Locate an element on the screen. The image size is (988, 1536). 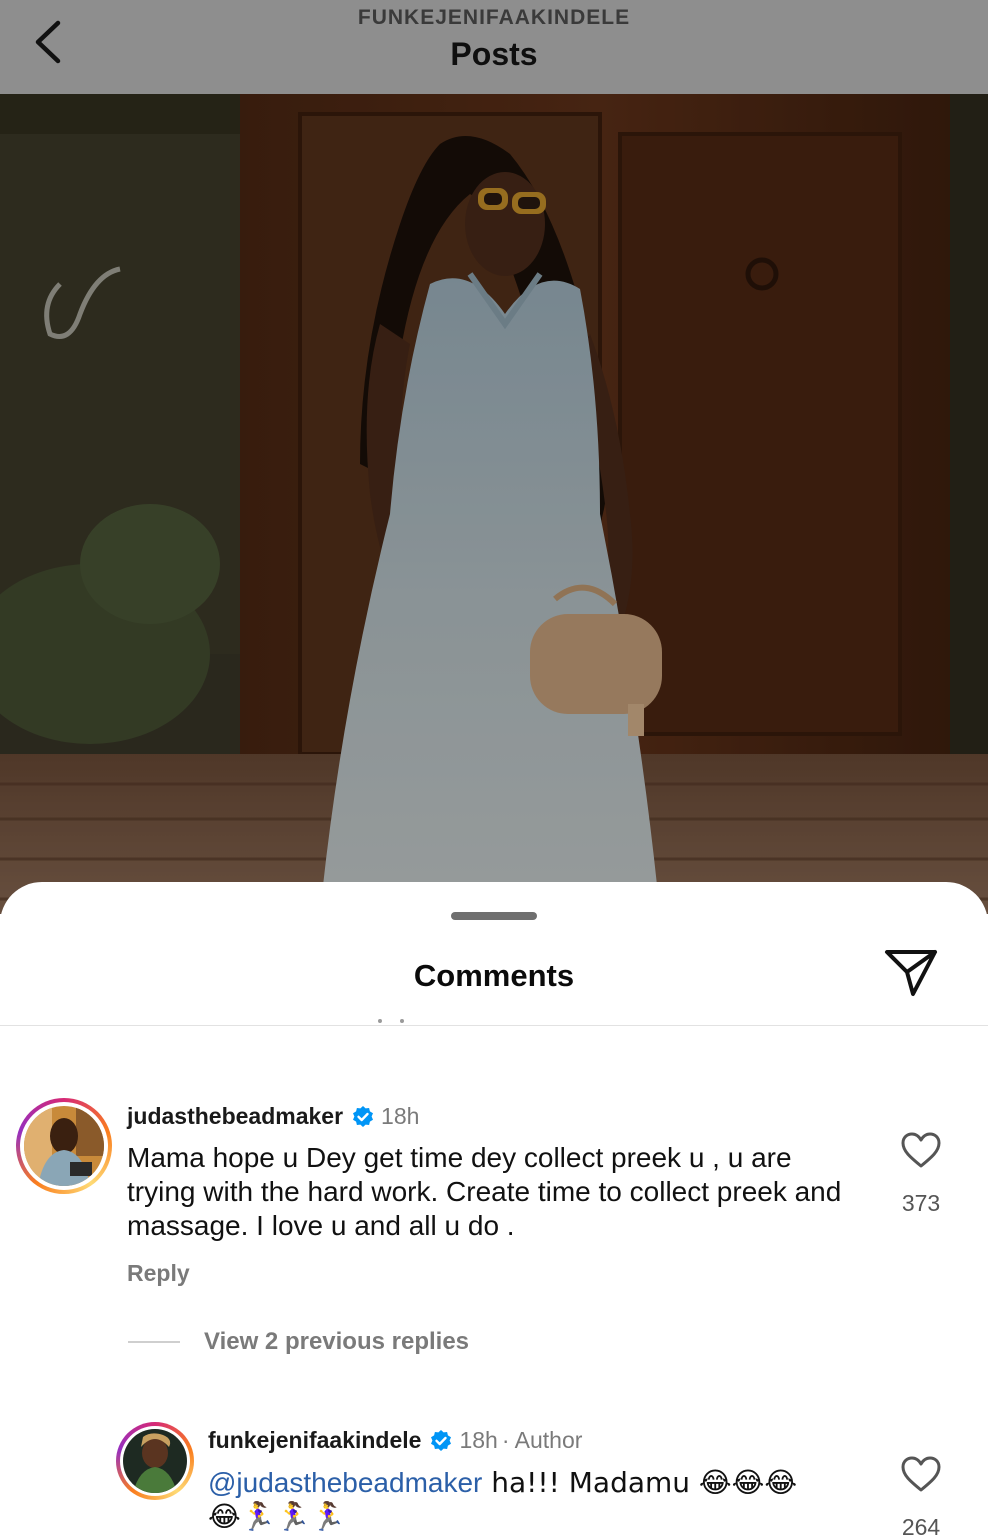
comments-title: Comments is located at coordinates (494, 975).